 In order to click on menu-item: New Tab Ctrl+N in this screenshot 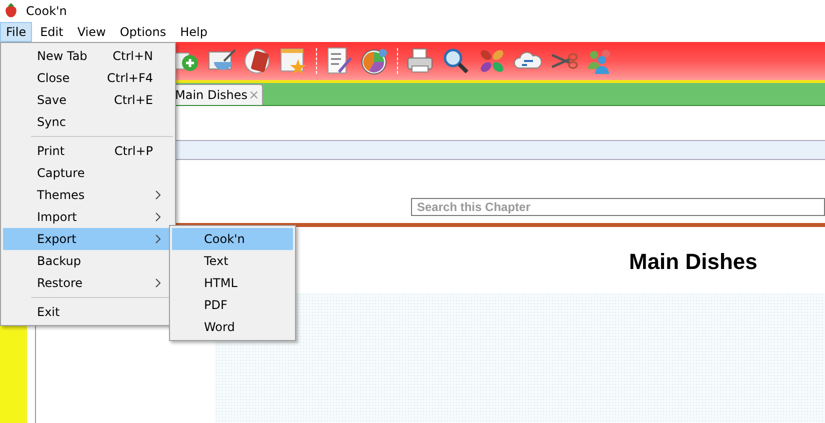, I will do `click(88, 56)`.